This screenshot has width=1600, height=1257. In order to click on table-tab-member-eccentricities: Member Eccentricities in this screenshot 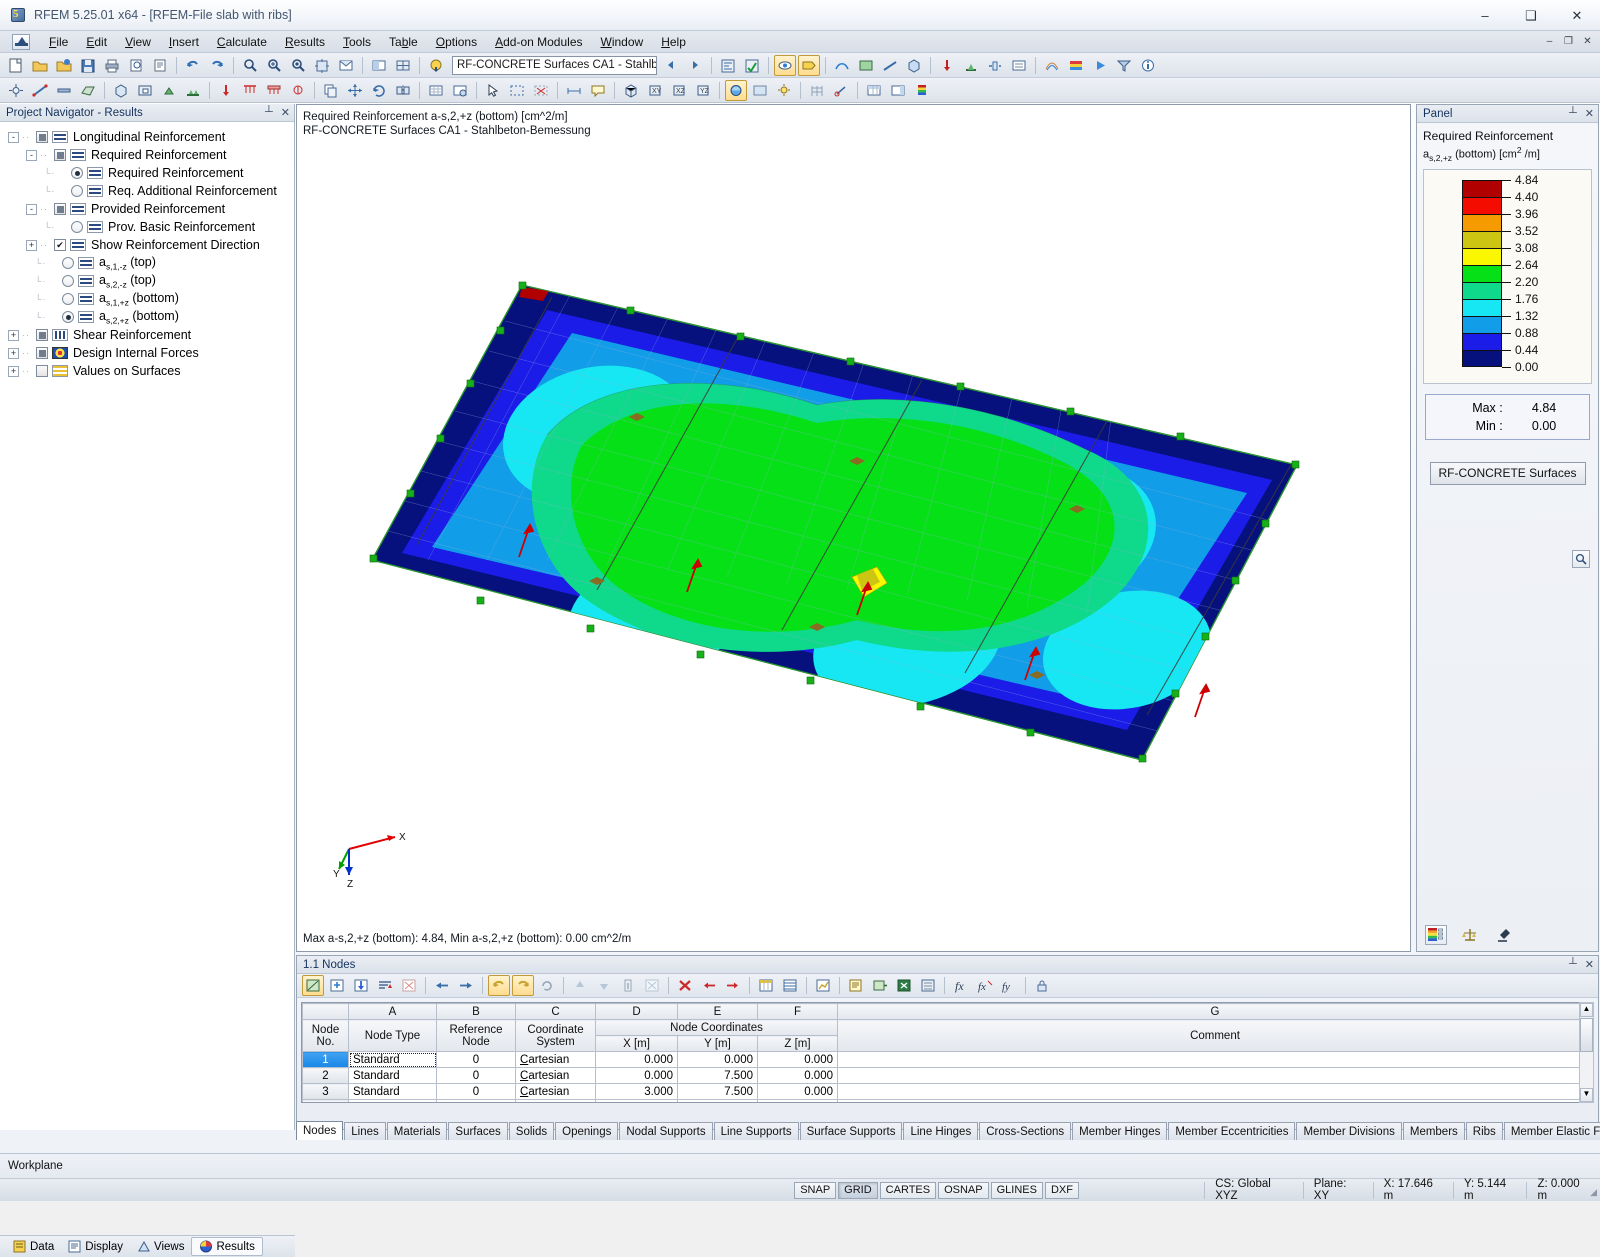, I will do `click(1232, 1131)`.